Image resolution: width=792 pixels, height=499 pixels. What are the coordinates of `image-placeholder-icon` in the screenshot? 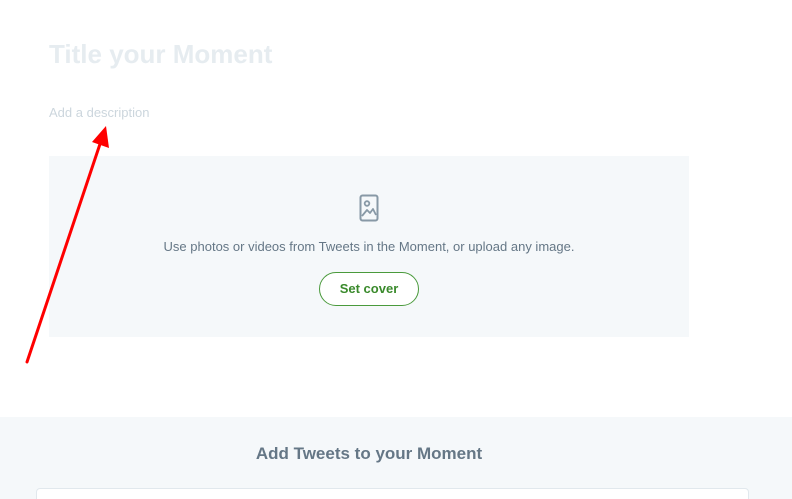 It's located at (369, 208).